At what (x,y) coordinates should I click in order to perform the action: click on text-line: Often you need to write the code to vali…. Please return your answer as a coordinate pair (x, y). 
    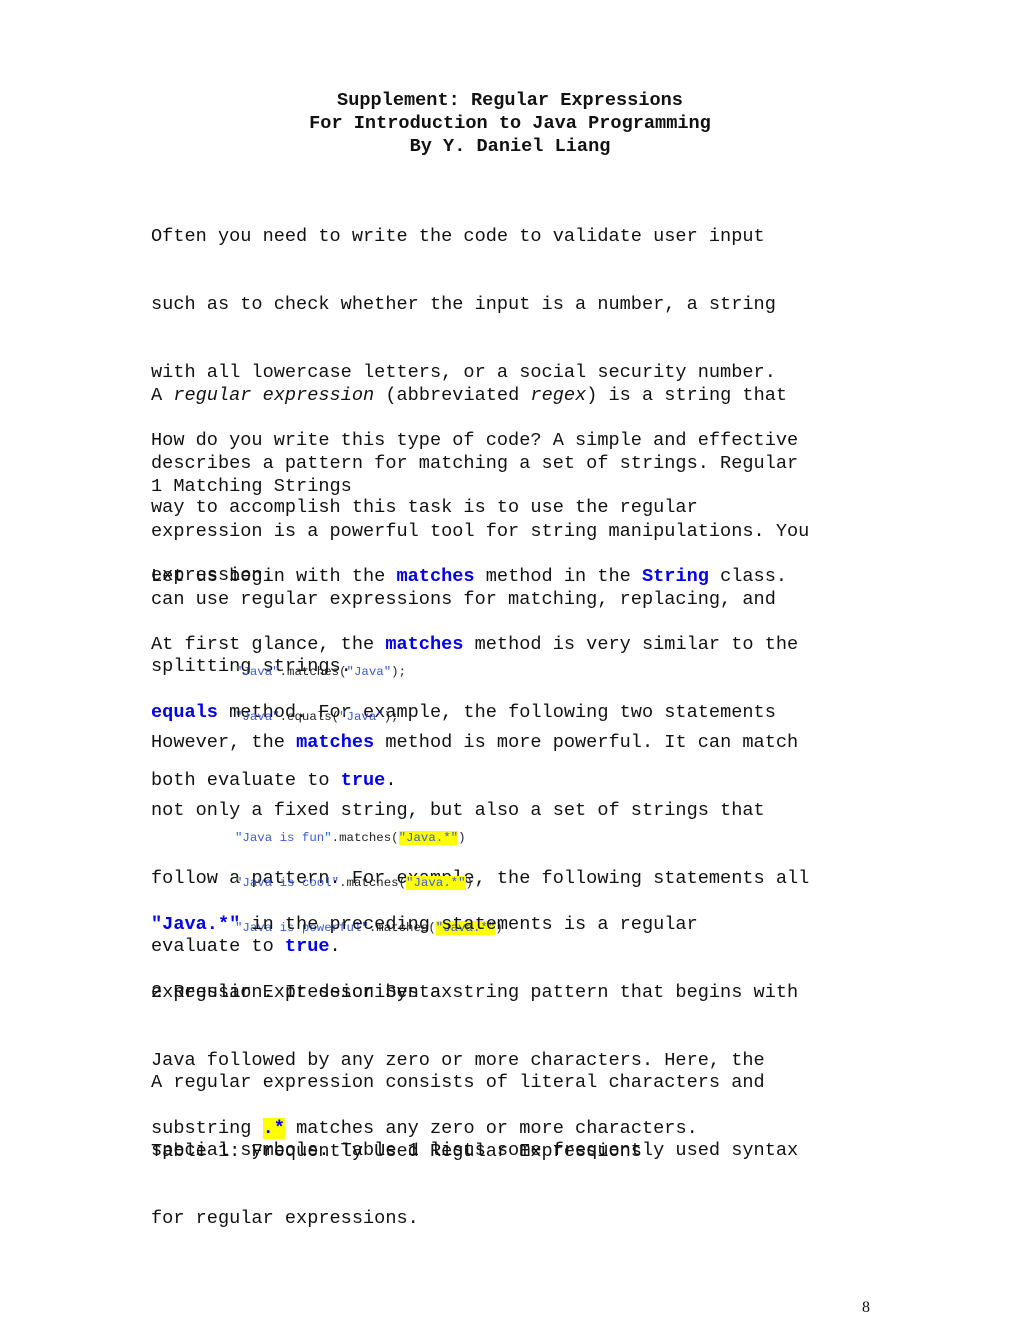
    Looking at the image, I should click on (458, 237).